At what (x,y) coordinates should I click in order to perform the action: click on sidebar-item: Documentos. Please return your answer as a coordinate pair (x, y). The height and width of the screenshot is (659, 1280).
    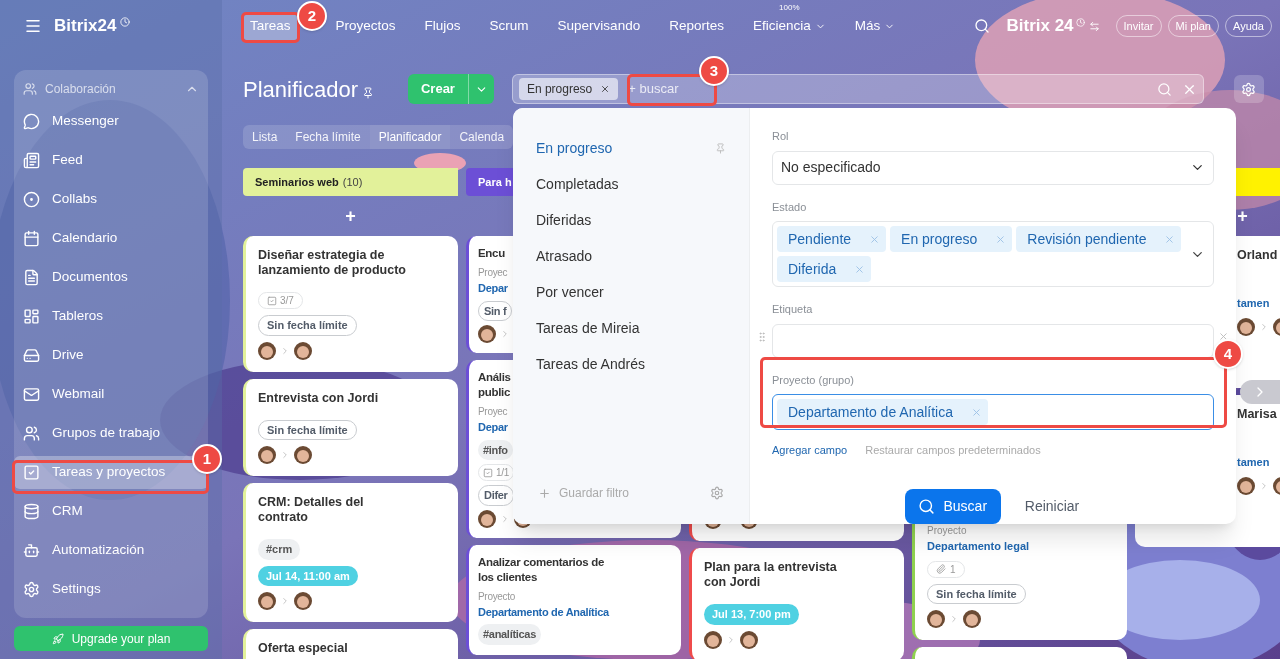
    Looking at the image, I should click on (111, 277).